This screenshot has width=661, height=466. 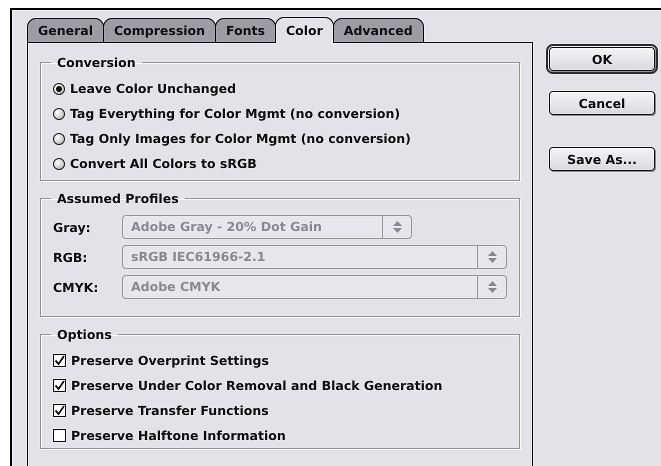 I want to click on dialog-button: Cancel, so click(x=602, y=103).